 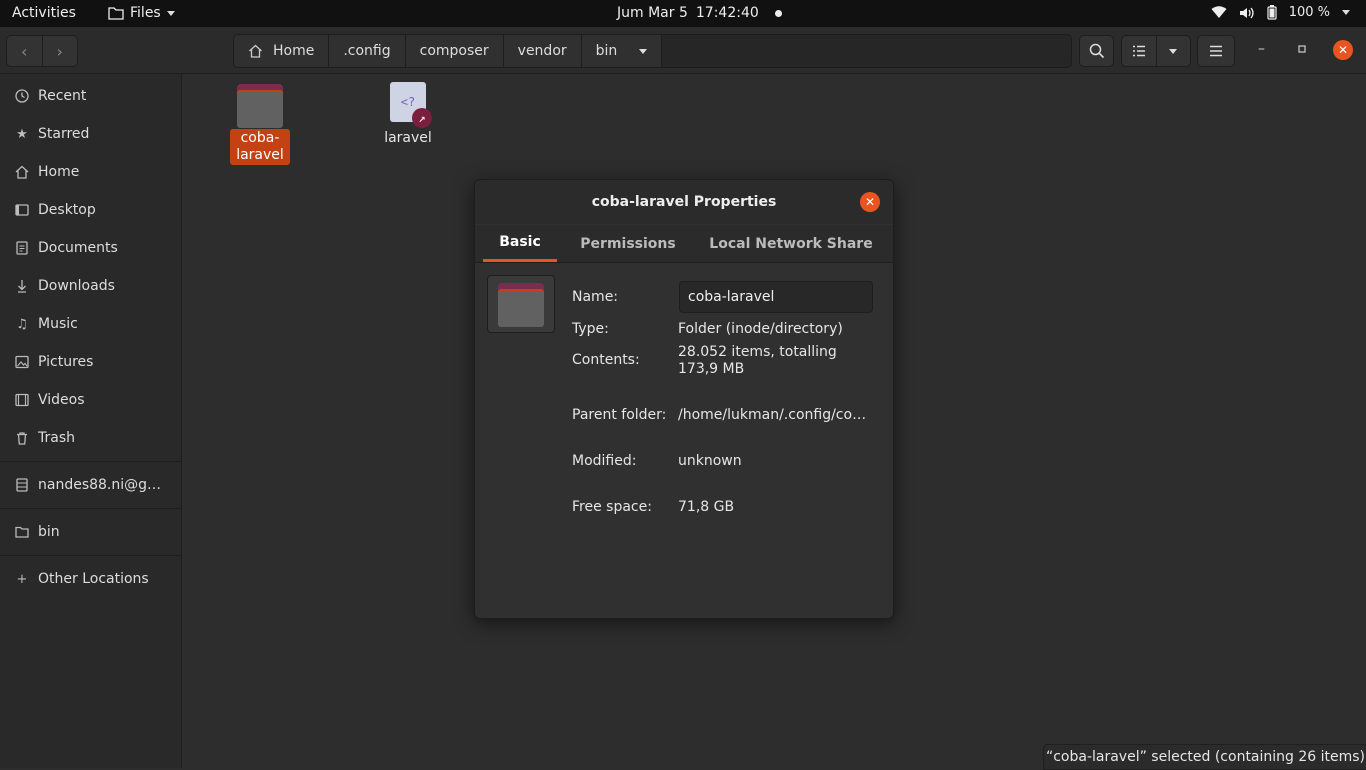 I want to click on sidebar-item-label: Recent, so click(x=62, y=96).